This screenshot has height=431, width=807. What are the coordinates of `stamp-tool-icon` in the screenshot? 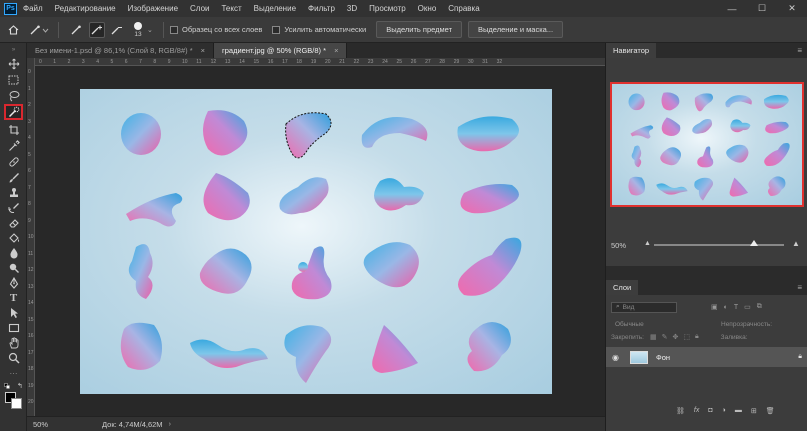 It's located at (13, 193).